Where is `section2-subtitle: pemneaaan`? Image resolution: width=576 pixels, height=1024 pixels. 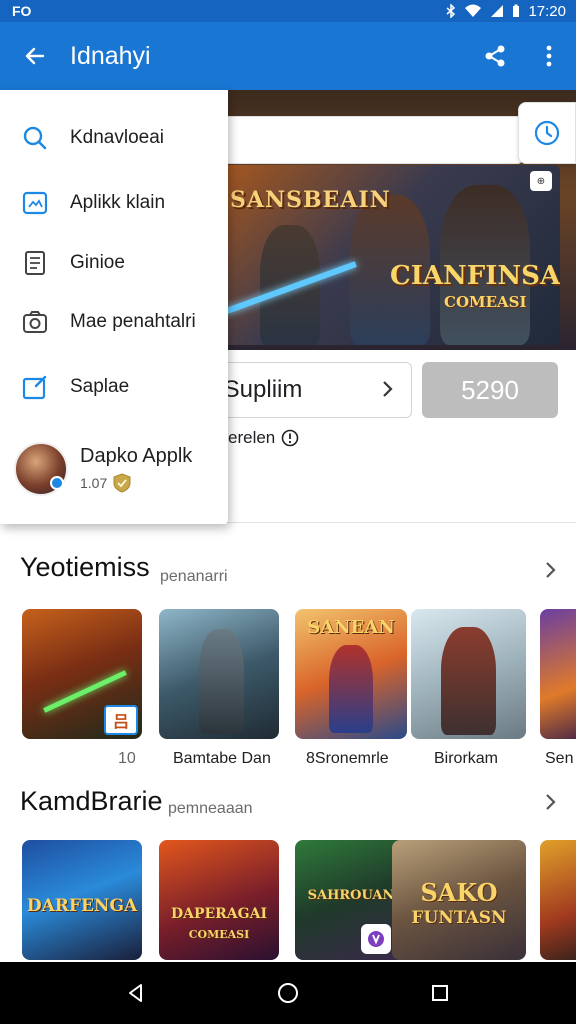 section2-subtitle: pemneaaan is located at coordinates (210, 808).